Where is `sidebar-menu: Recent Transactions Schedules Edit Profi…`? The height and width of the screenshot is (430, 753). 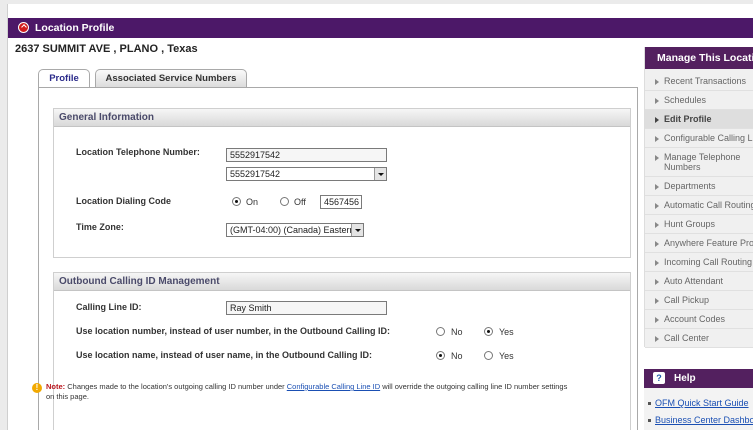
sidebar-menu: Recent Transactions Schedules Edit Profi… is located at coordinates (699, 210).